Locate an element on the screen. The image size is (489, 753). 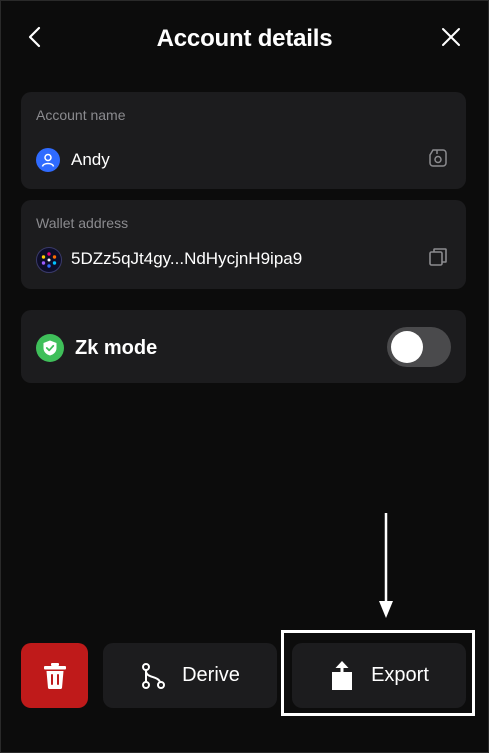
trash-icon is located at coordinates (55, 676).